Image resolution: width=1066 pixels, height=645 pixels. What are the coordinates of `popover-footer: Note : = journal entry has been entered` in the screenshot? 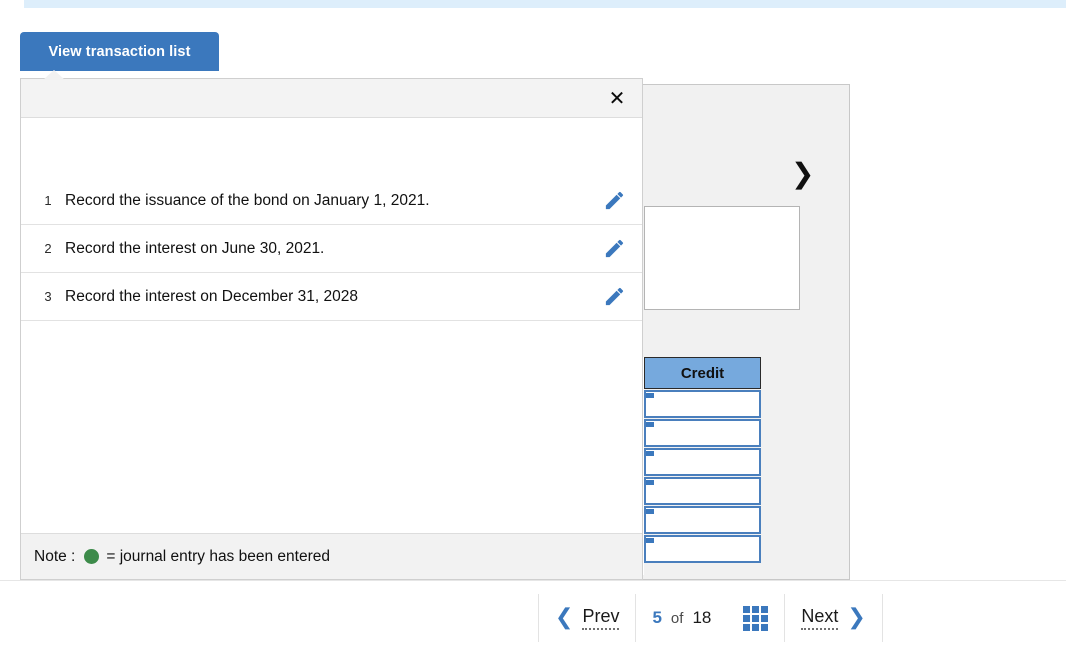 It's located at (331, 556).